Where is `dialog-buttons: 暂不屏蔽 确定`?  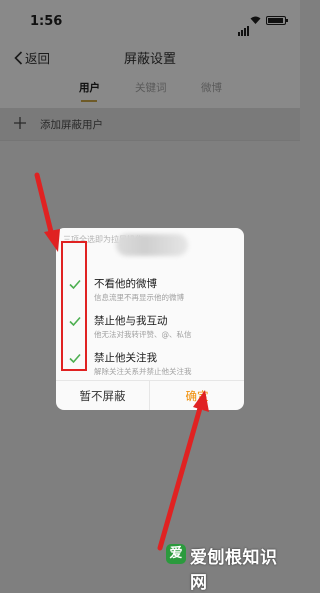 dialog-buttons: 暂不屏蔽 确定 is located at coordinates (150, 395).